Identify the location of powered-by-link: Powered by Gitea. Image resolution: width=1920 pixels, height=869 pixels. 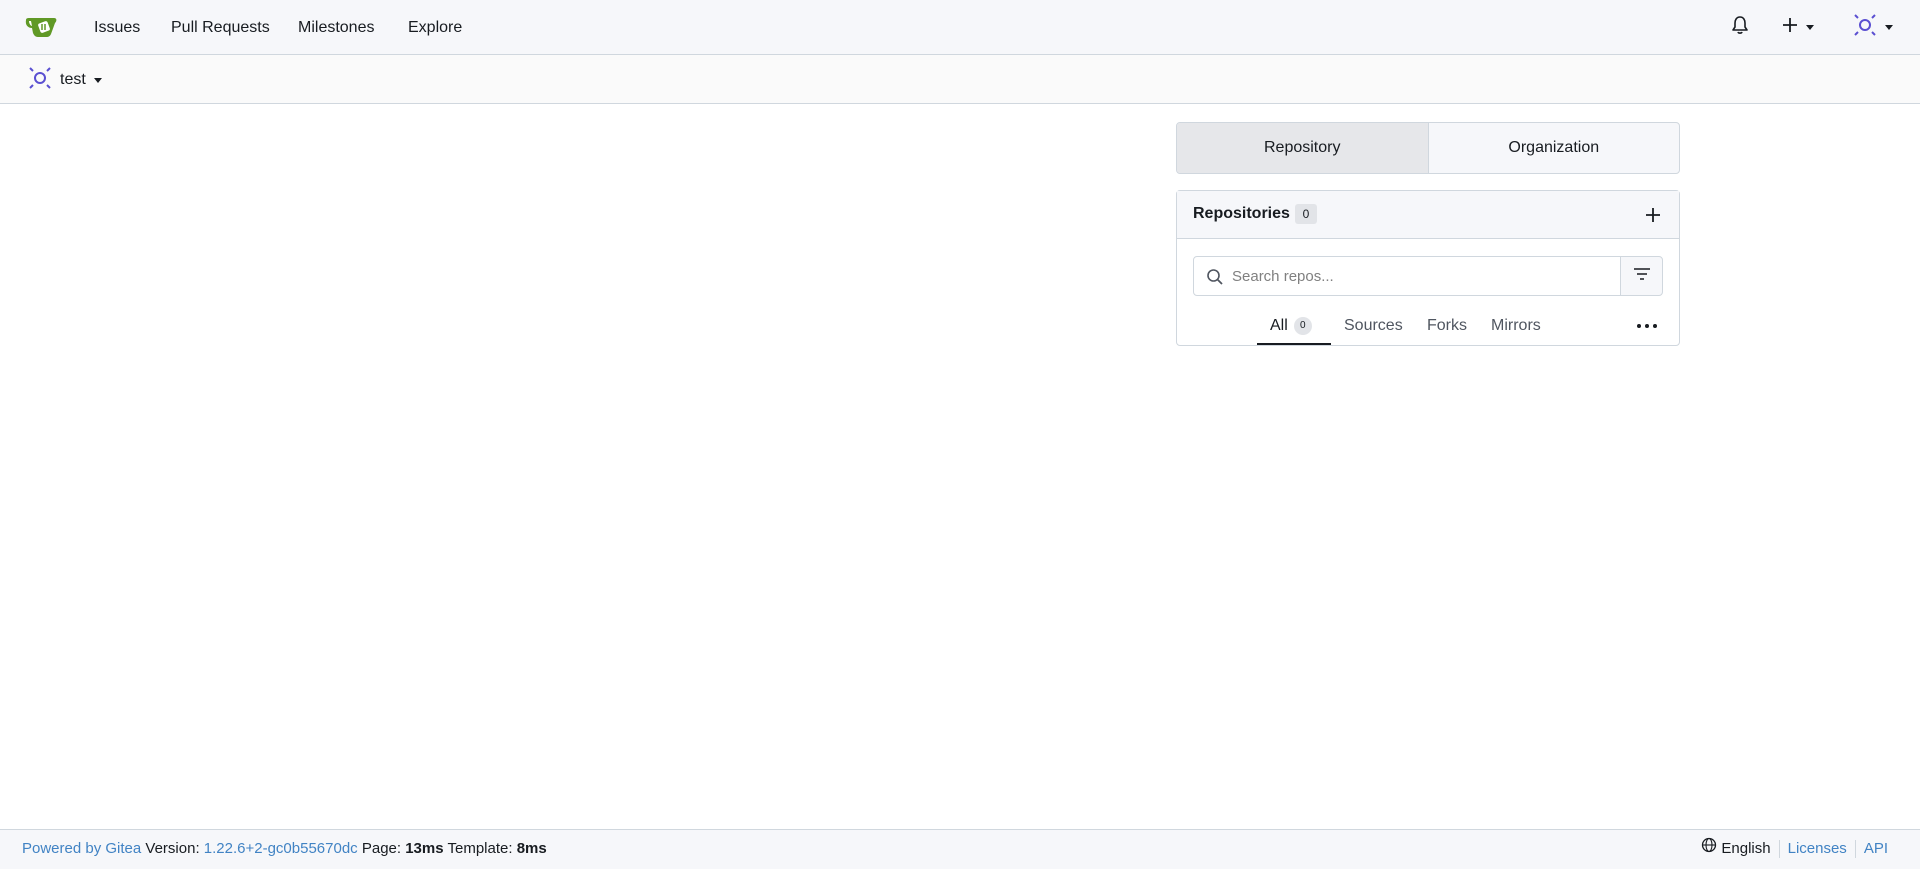
(81, 848).